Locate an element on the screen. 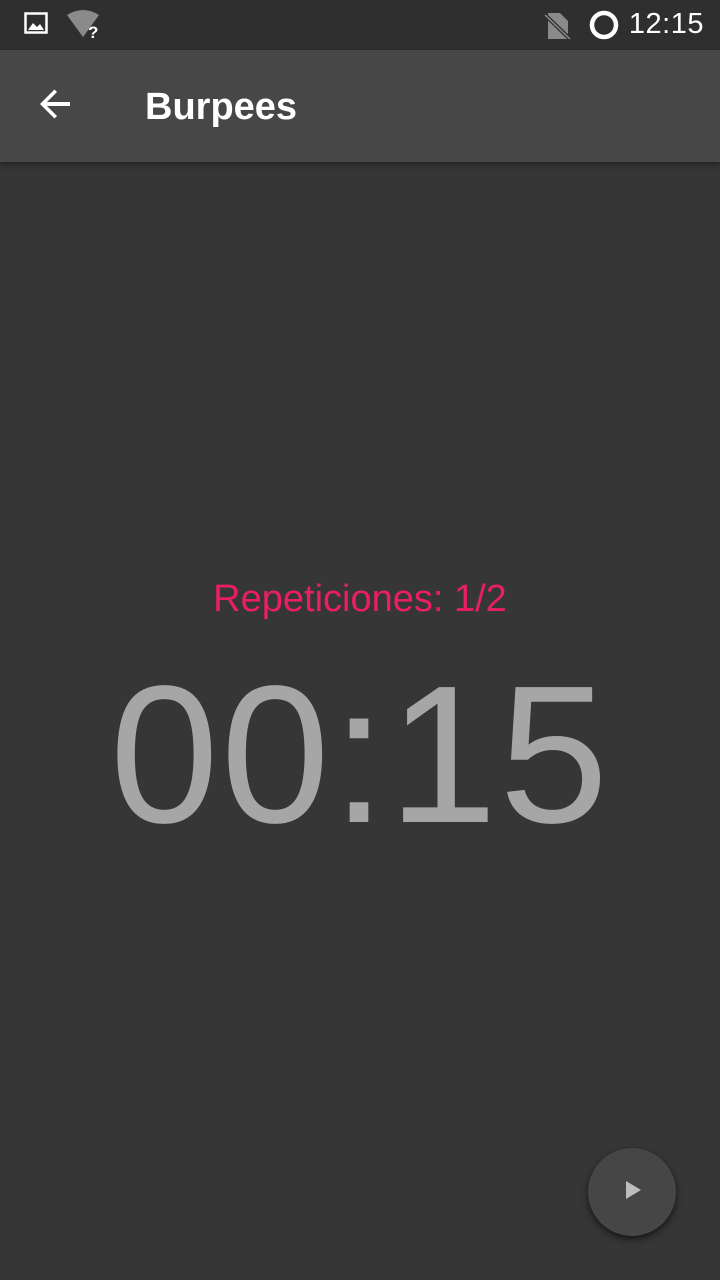 The image size is (720, 1280). back-button is located at coordinates (56, 106).